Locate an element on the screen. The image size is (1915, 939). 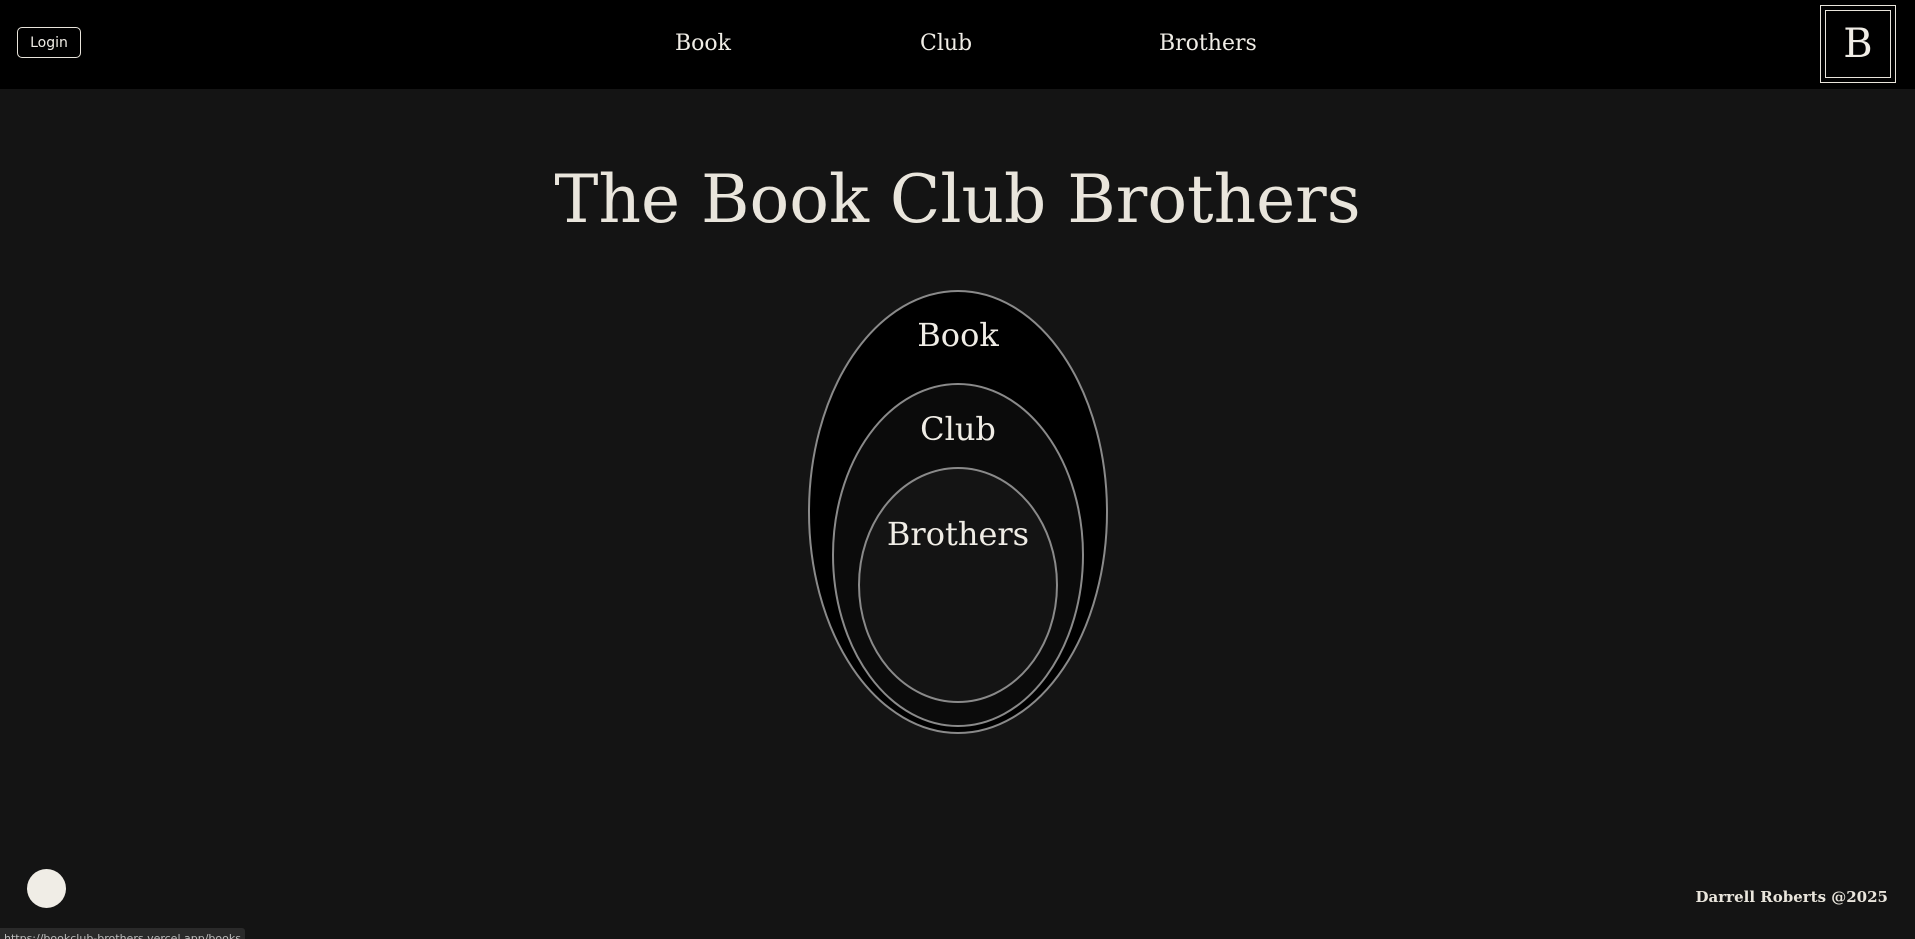
chat-widget-button is located at coordinates (46, 888).